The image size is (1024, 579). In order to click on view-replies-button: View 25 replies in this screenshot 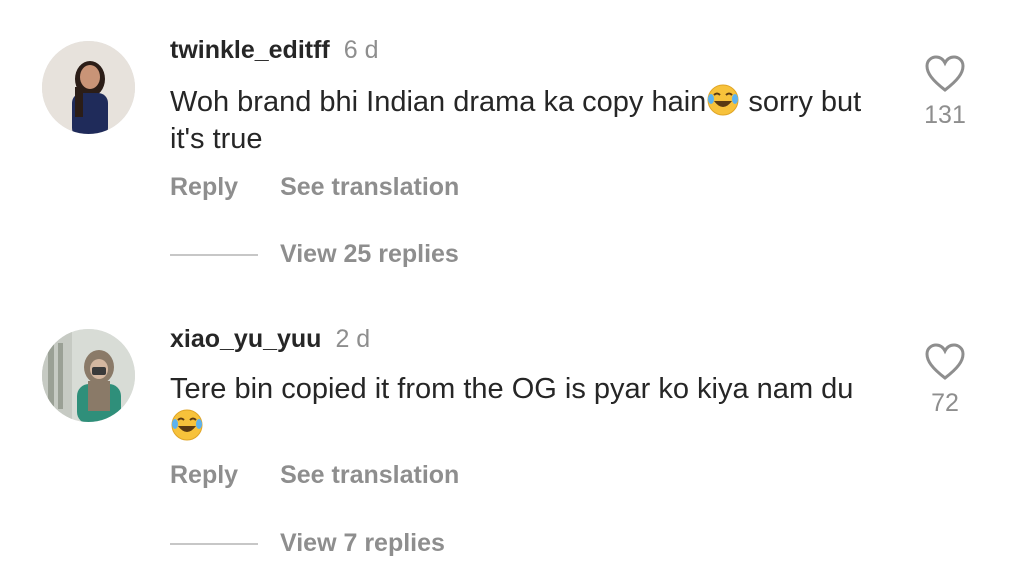, I will do `click(314, 254)`.